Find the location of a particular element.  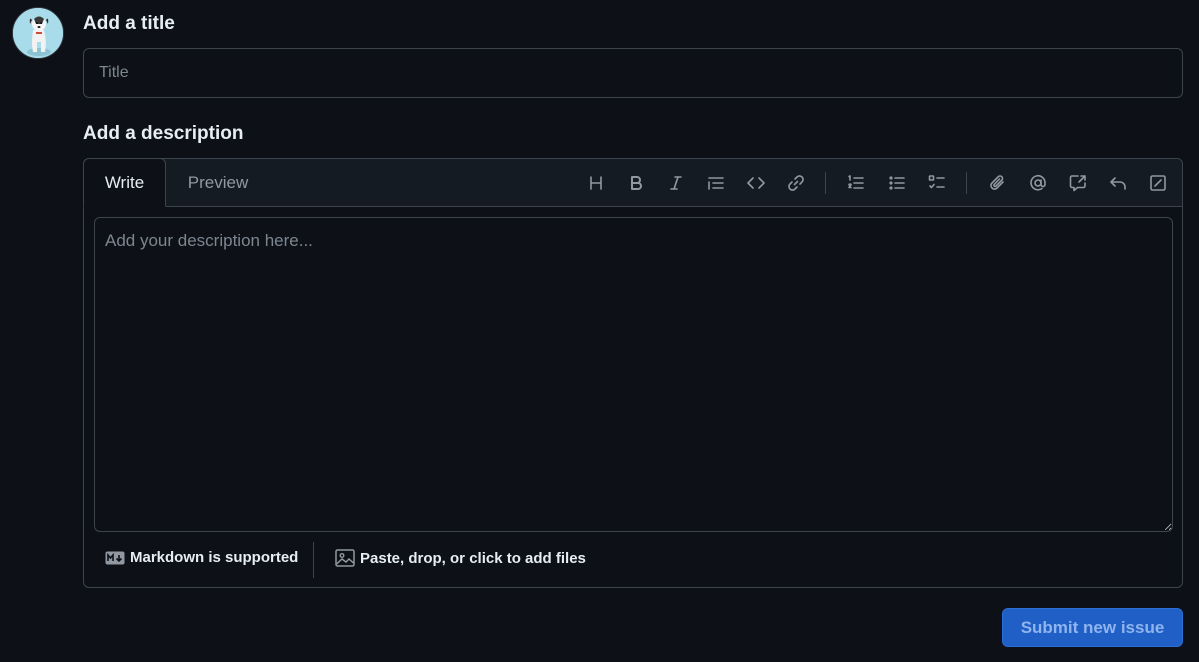

markdown-label: Markdown is supported is located at coordinates (214, 557).